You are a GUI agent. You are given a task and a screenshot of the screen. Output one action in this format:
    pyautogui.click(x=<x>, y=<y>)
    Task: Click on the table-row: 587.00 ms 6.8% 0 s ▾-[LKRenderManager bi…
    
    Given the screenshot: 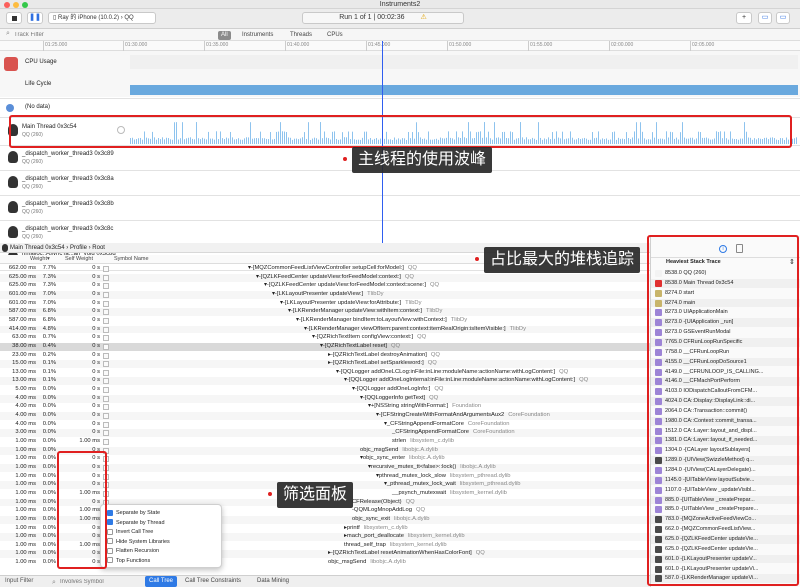 What is the action you would take?
    pyautogui.click(x=325, y=321)
    